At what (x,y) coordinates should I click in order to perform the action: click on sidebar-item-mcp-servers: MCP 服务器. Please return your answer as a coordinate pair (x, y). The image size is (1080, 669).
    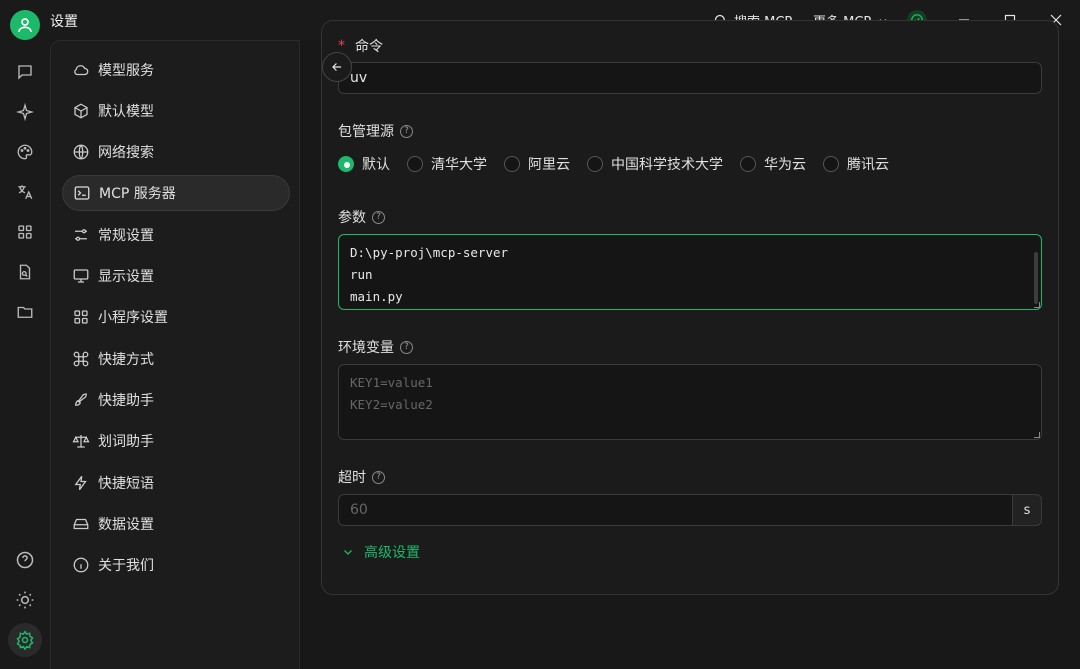
    Looking at the image, I should click on (176, 193).